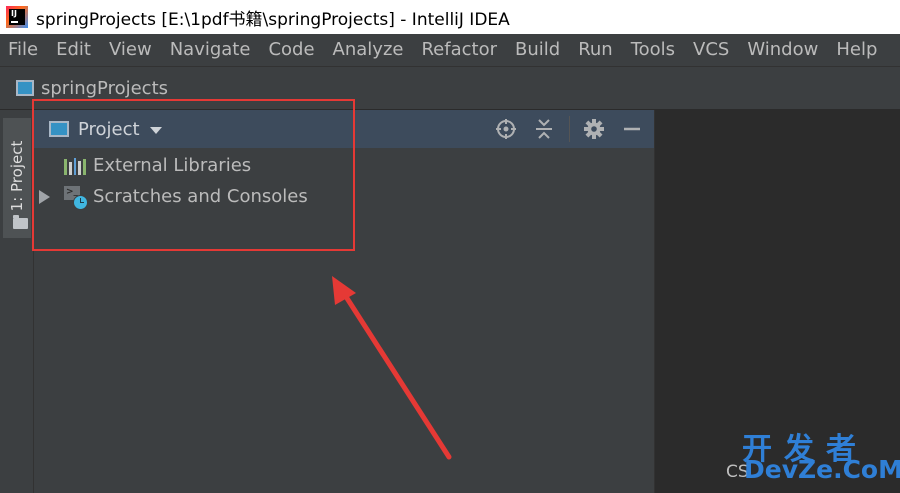 This screenshot has width=900, height=493. I want to click on menu-edit: Edit, so click(73, 50).